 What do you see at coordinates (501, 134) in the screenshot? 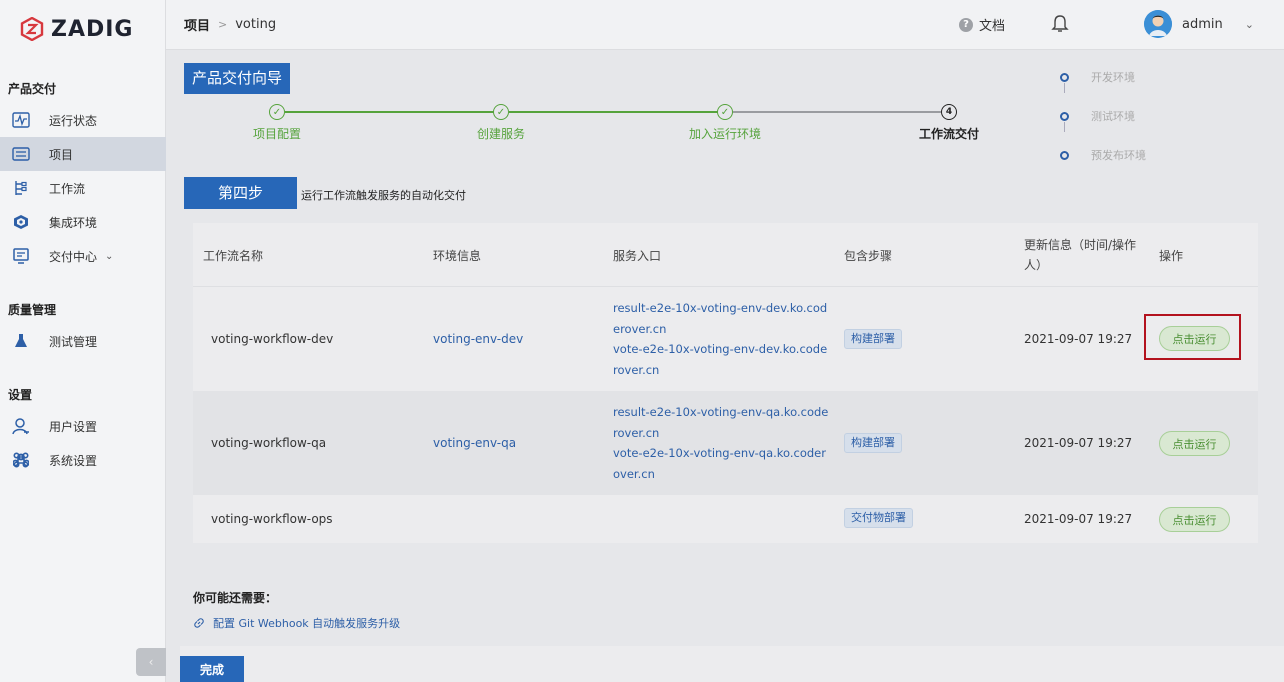
I see `step-label: 创建服务` at bounding box center [501, 134].